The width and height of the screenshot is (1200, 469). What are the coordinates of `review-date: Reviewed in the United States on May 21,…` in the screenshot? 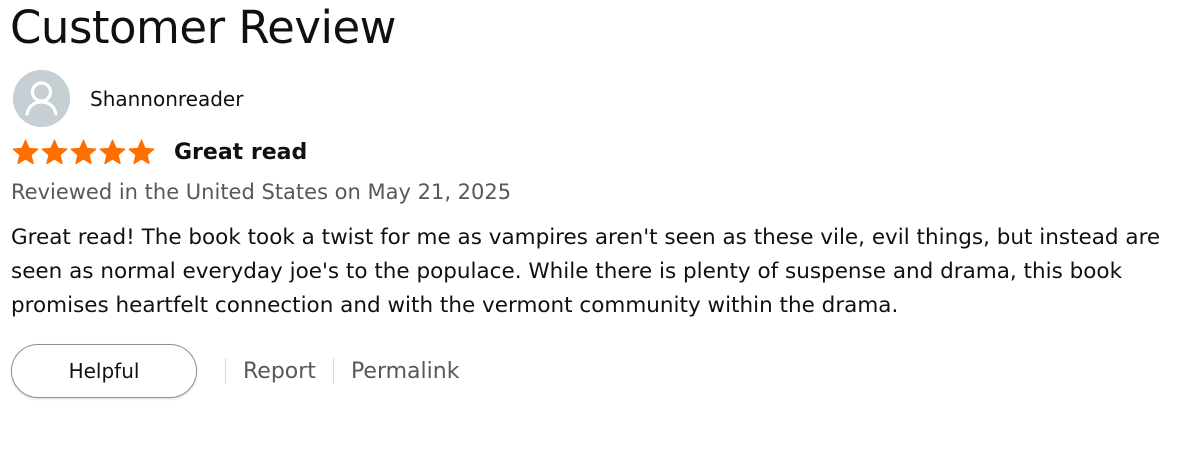 It's located at (261, 192).